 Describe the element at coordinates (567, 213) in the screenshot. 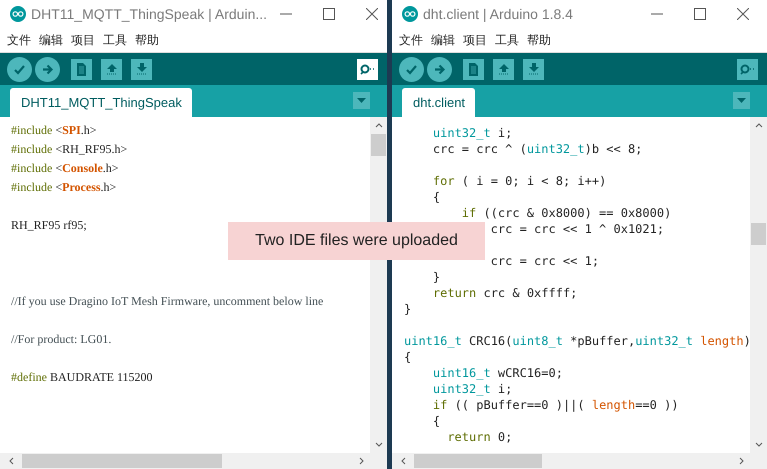

I see `code-line: if ((crc & 0x8000) == 0x8000)` at that location.